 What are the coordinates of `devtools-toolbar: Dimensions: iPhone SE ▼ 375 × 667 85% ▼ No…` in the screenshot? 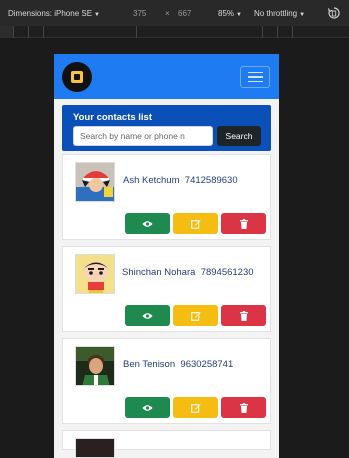 It's located at (174, 13).